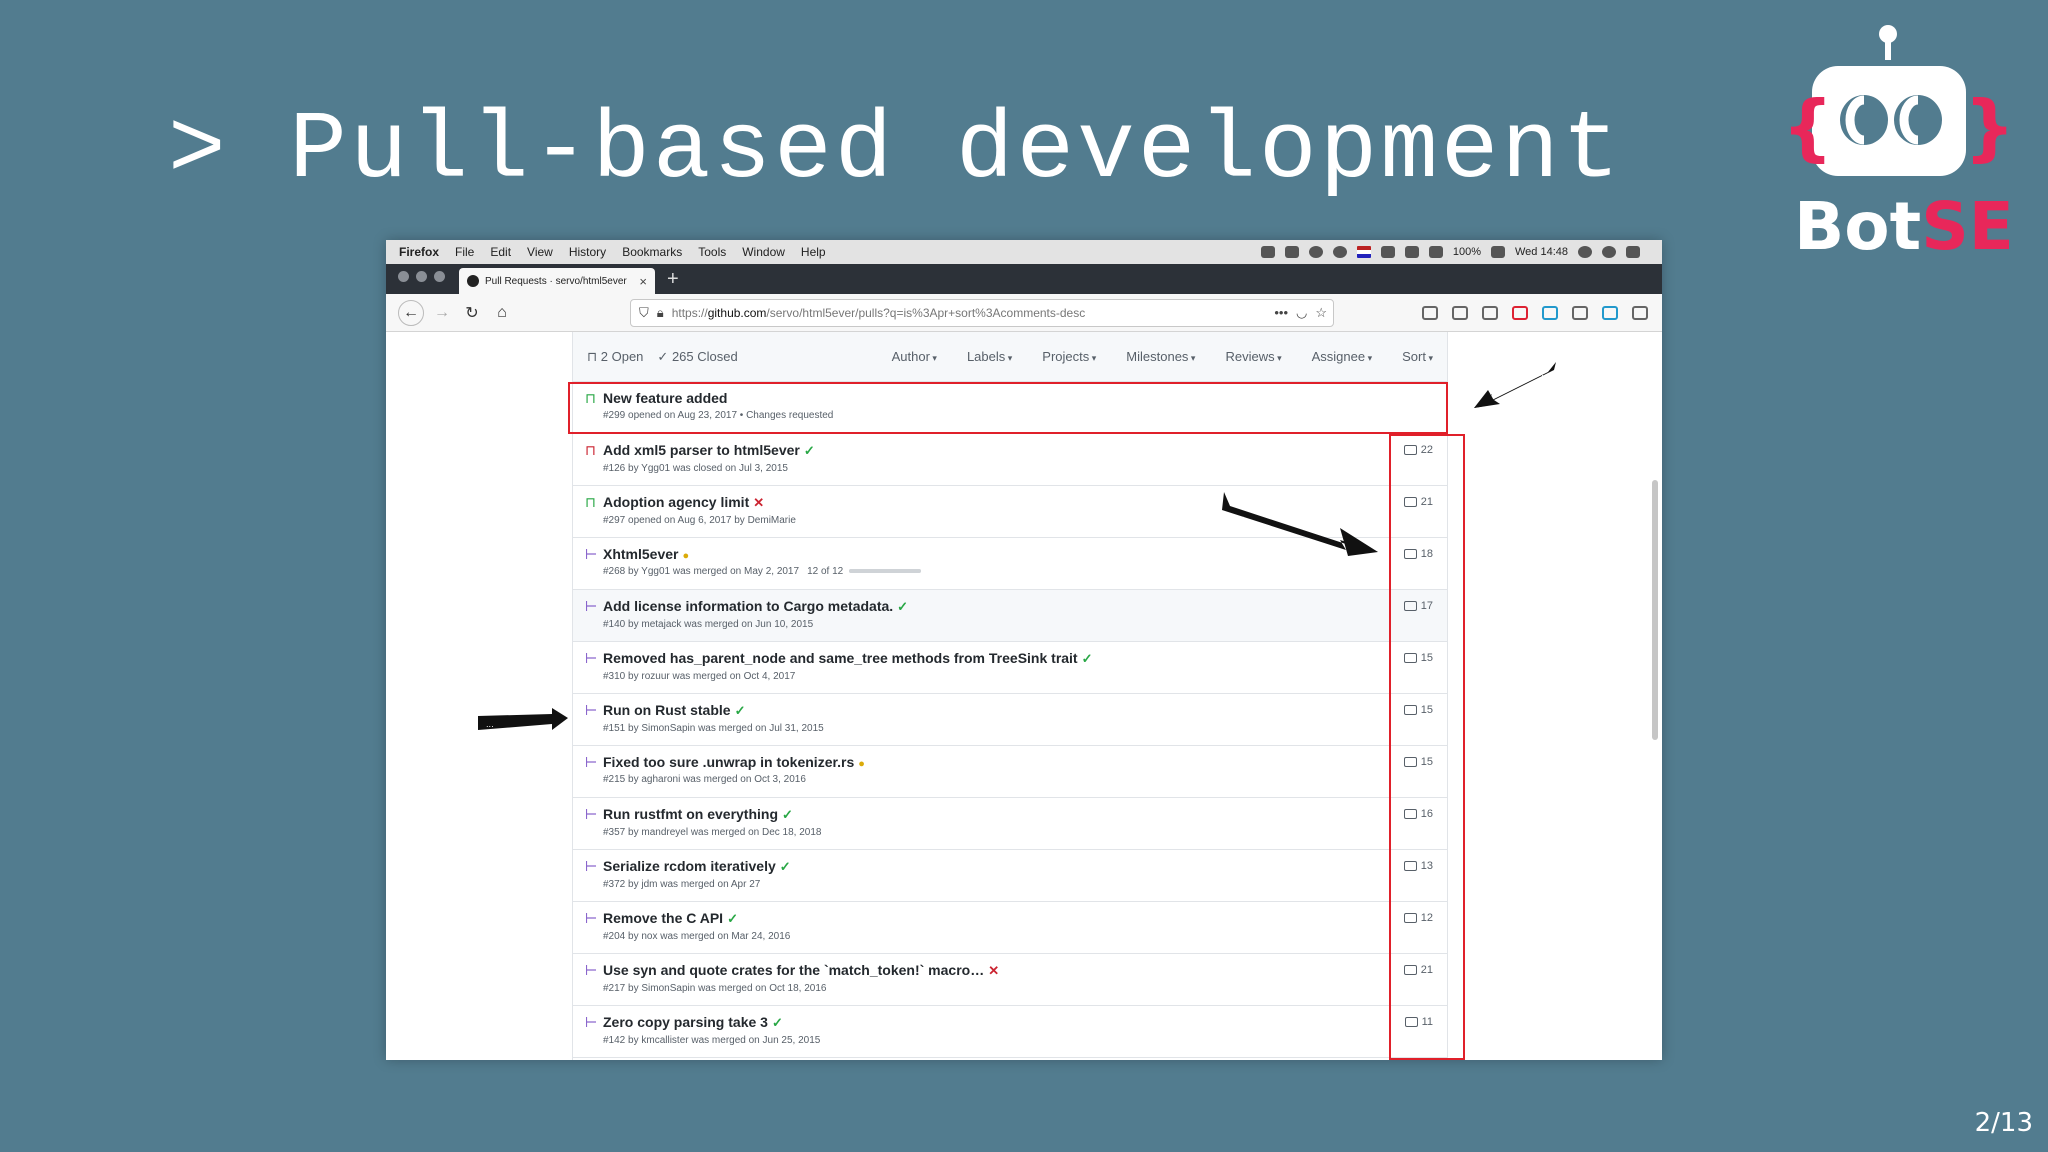  What do you see at coordinates (411, 312) in the screenshot?
I see `back-button: ←` at bounding box center [411, 312].